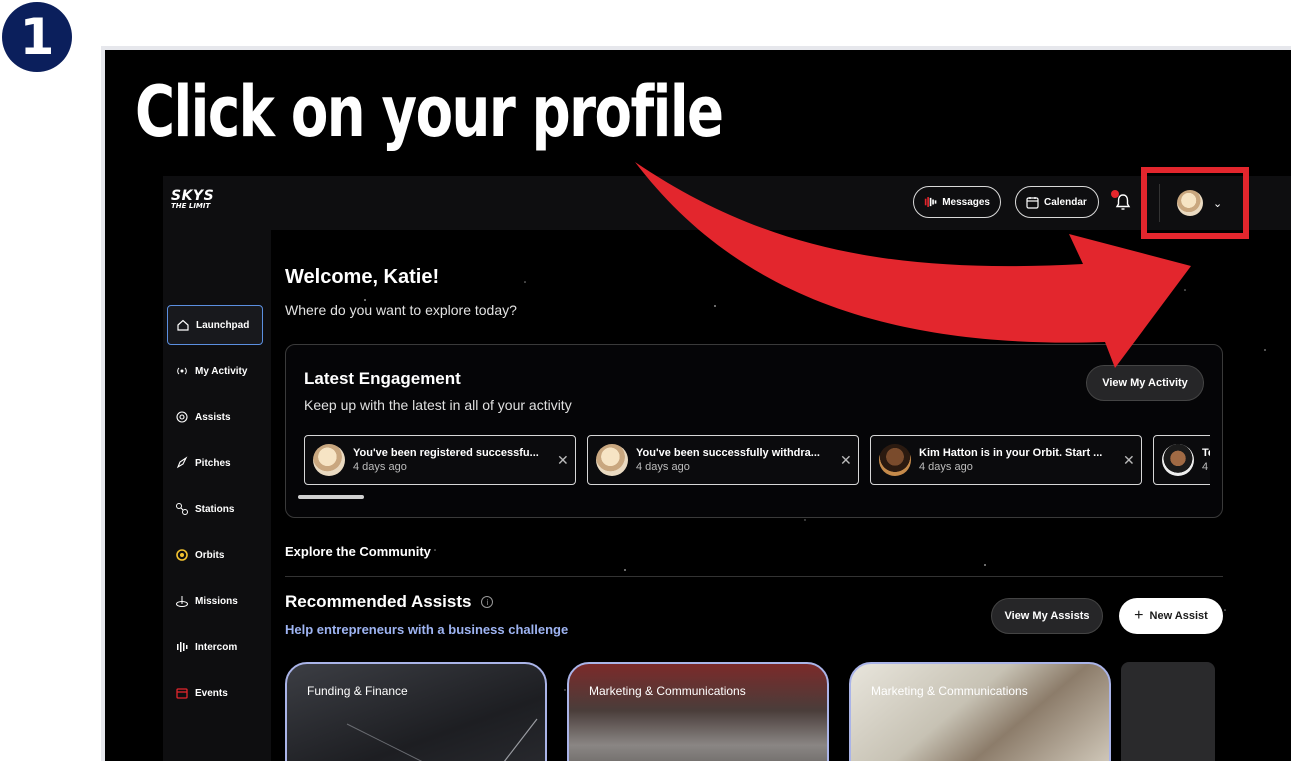  Describe the element at coordinates (362, 277) in the screenshot. I see `page-title: Welcome, Katie!` at that location.